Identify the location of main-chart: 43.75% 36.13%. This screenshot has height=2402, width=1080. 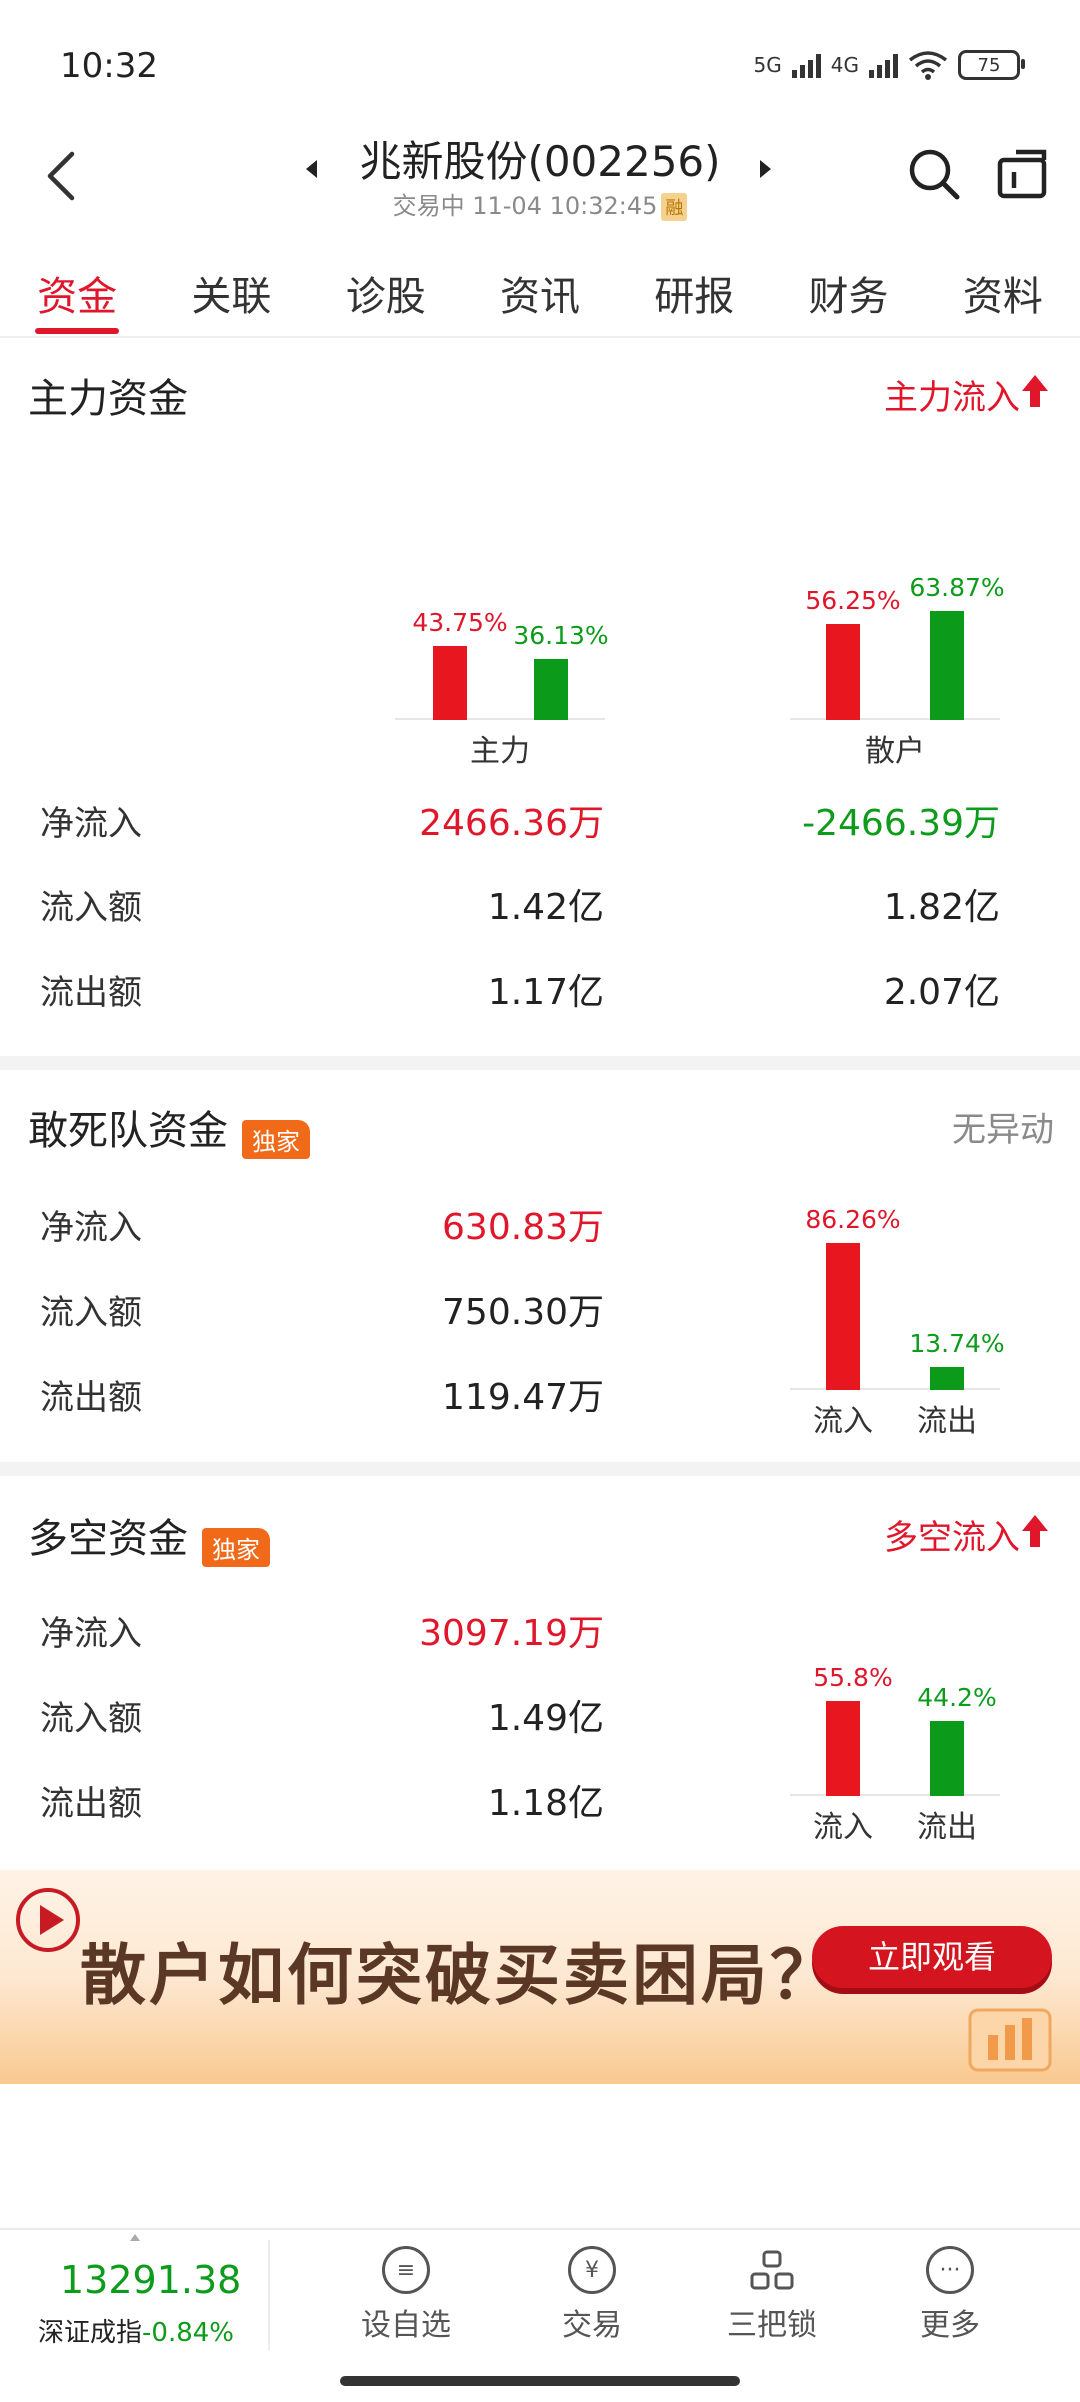
(502, 610).